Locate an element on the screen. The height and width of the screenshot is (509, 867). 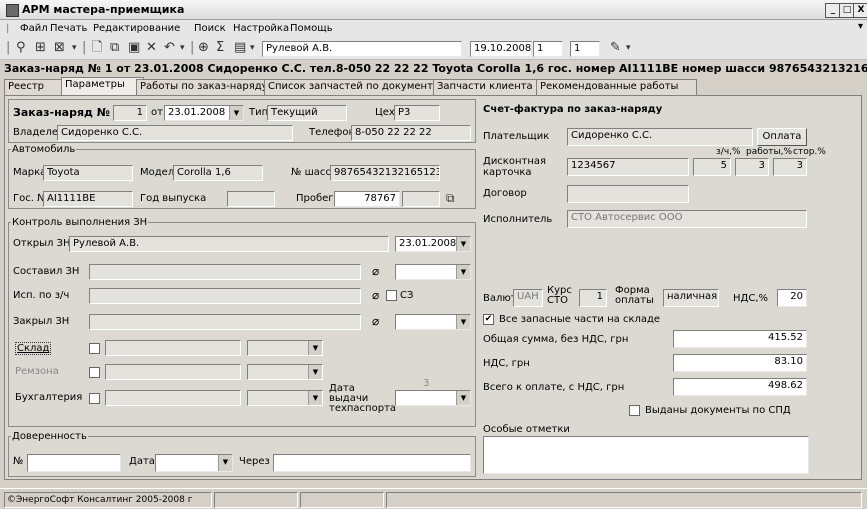
vat-field: 83.10 is located at coordinates (740, 363).